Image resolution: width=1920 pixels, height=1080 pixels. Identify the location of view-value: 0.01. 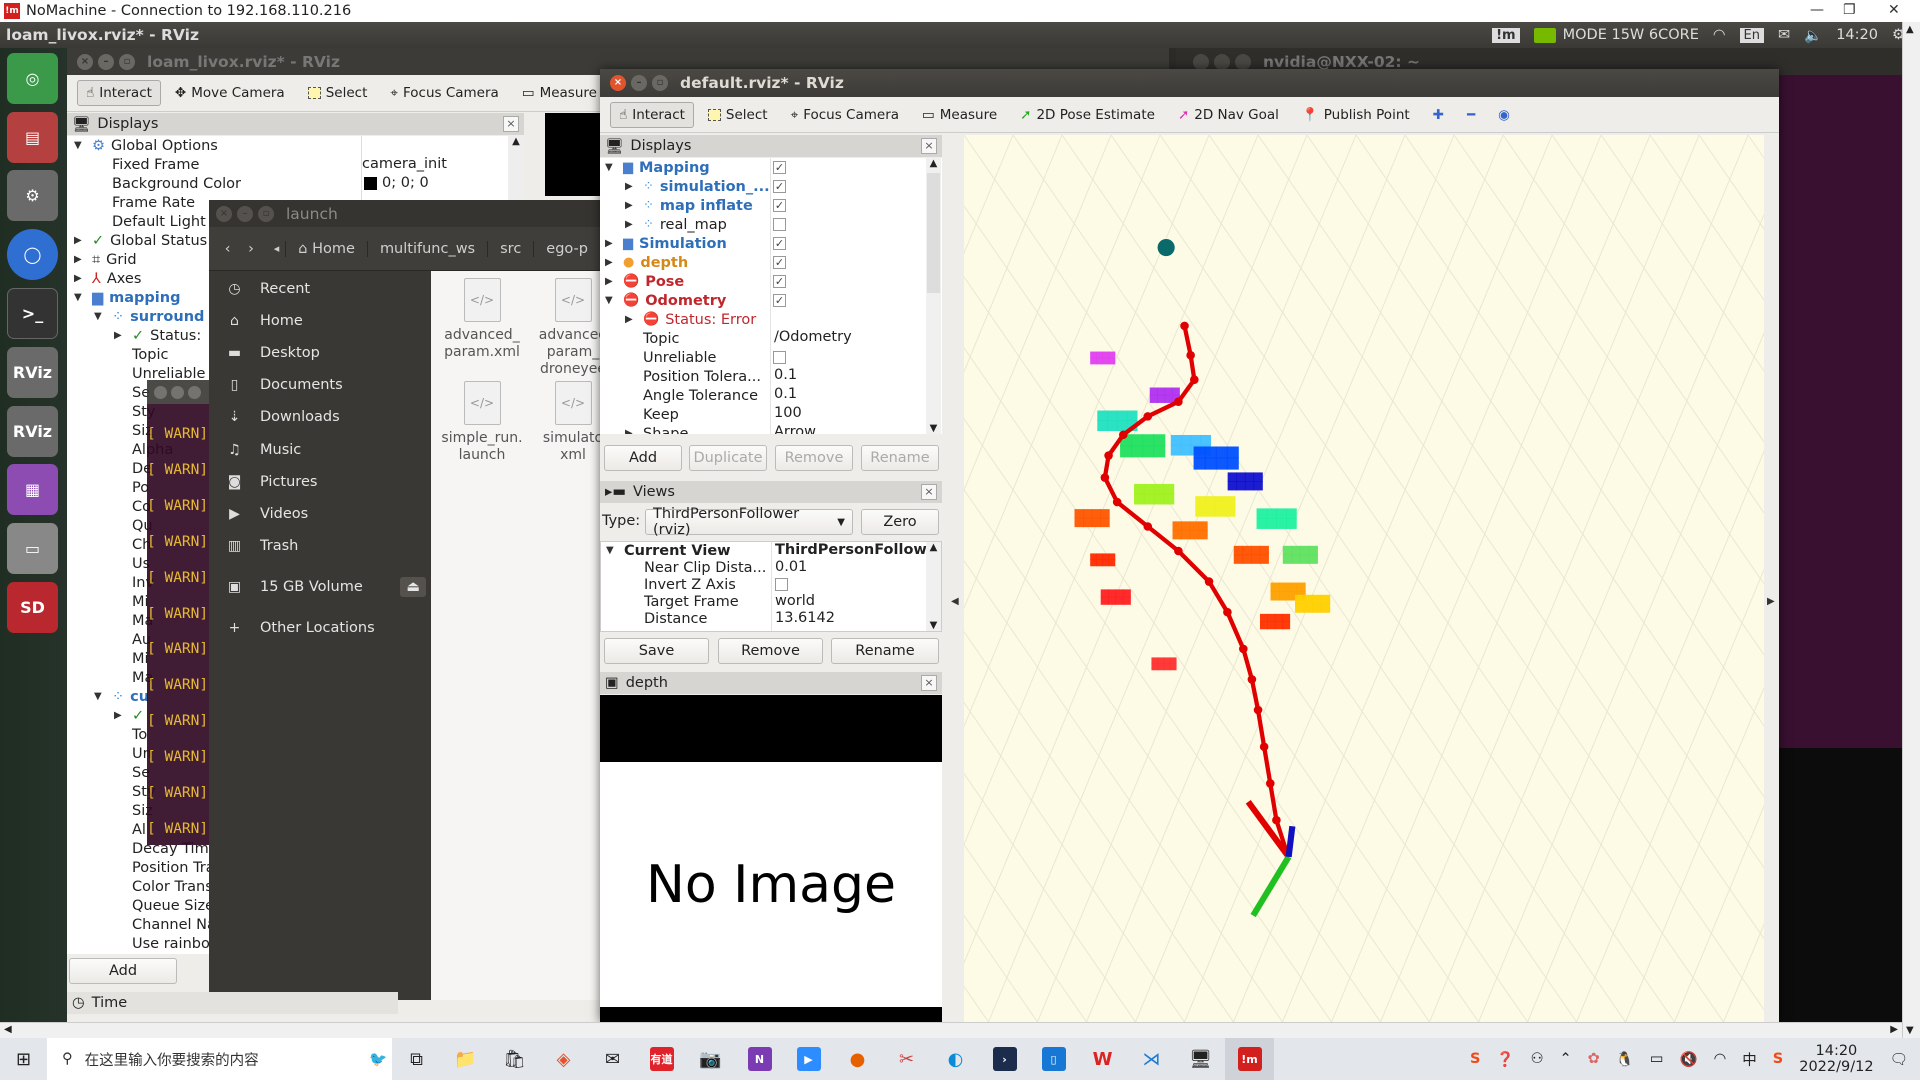
(791, 567).